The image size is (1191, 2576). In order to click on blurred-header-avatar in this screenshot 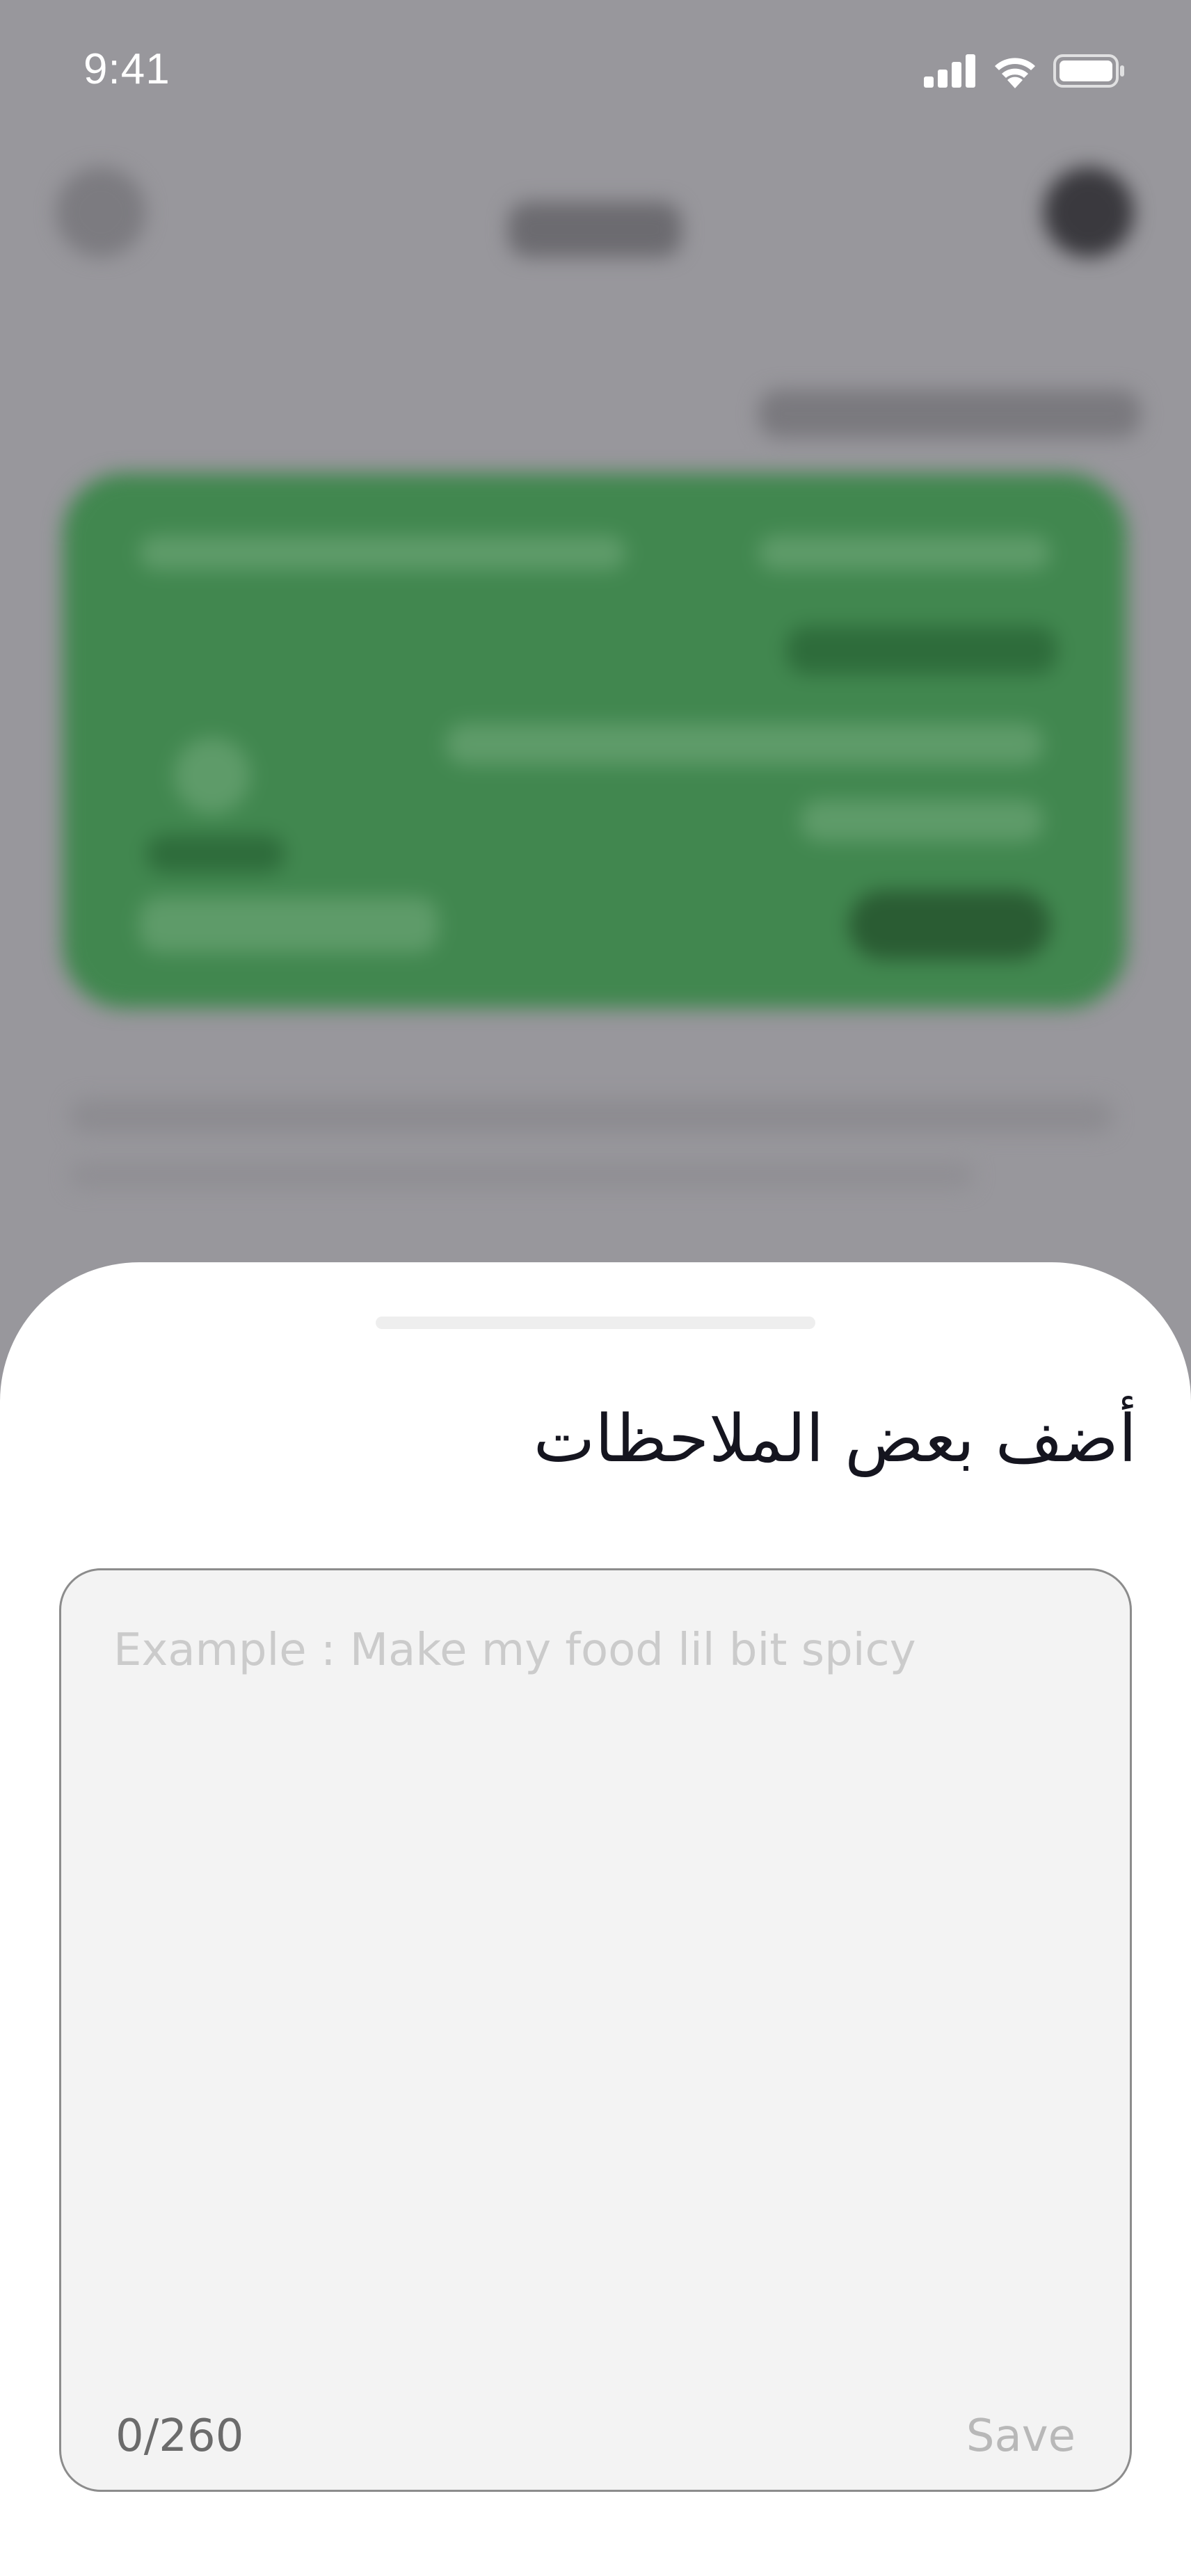, I will do `click(1089, 212)`.